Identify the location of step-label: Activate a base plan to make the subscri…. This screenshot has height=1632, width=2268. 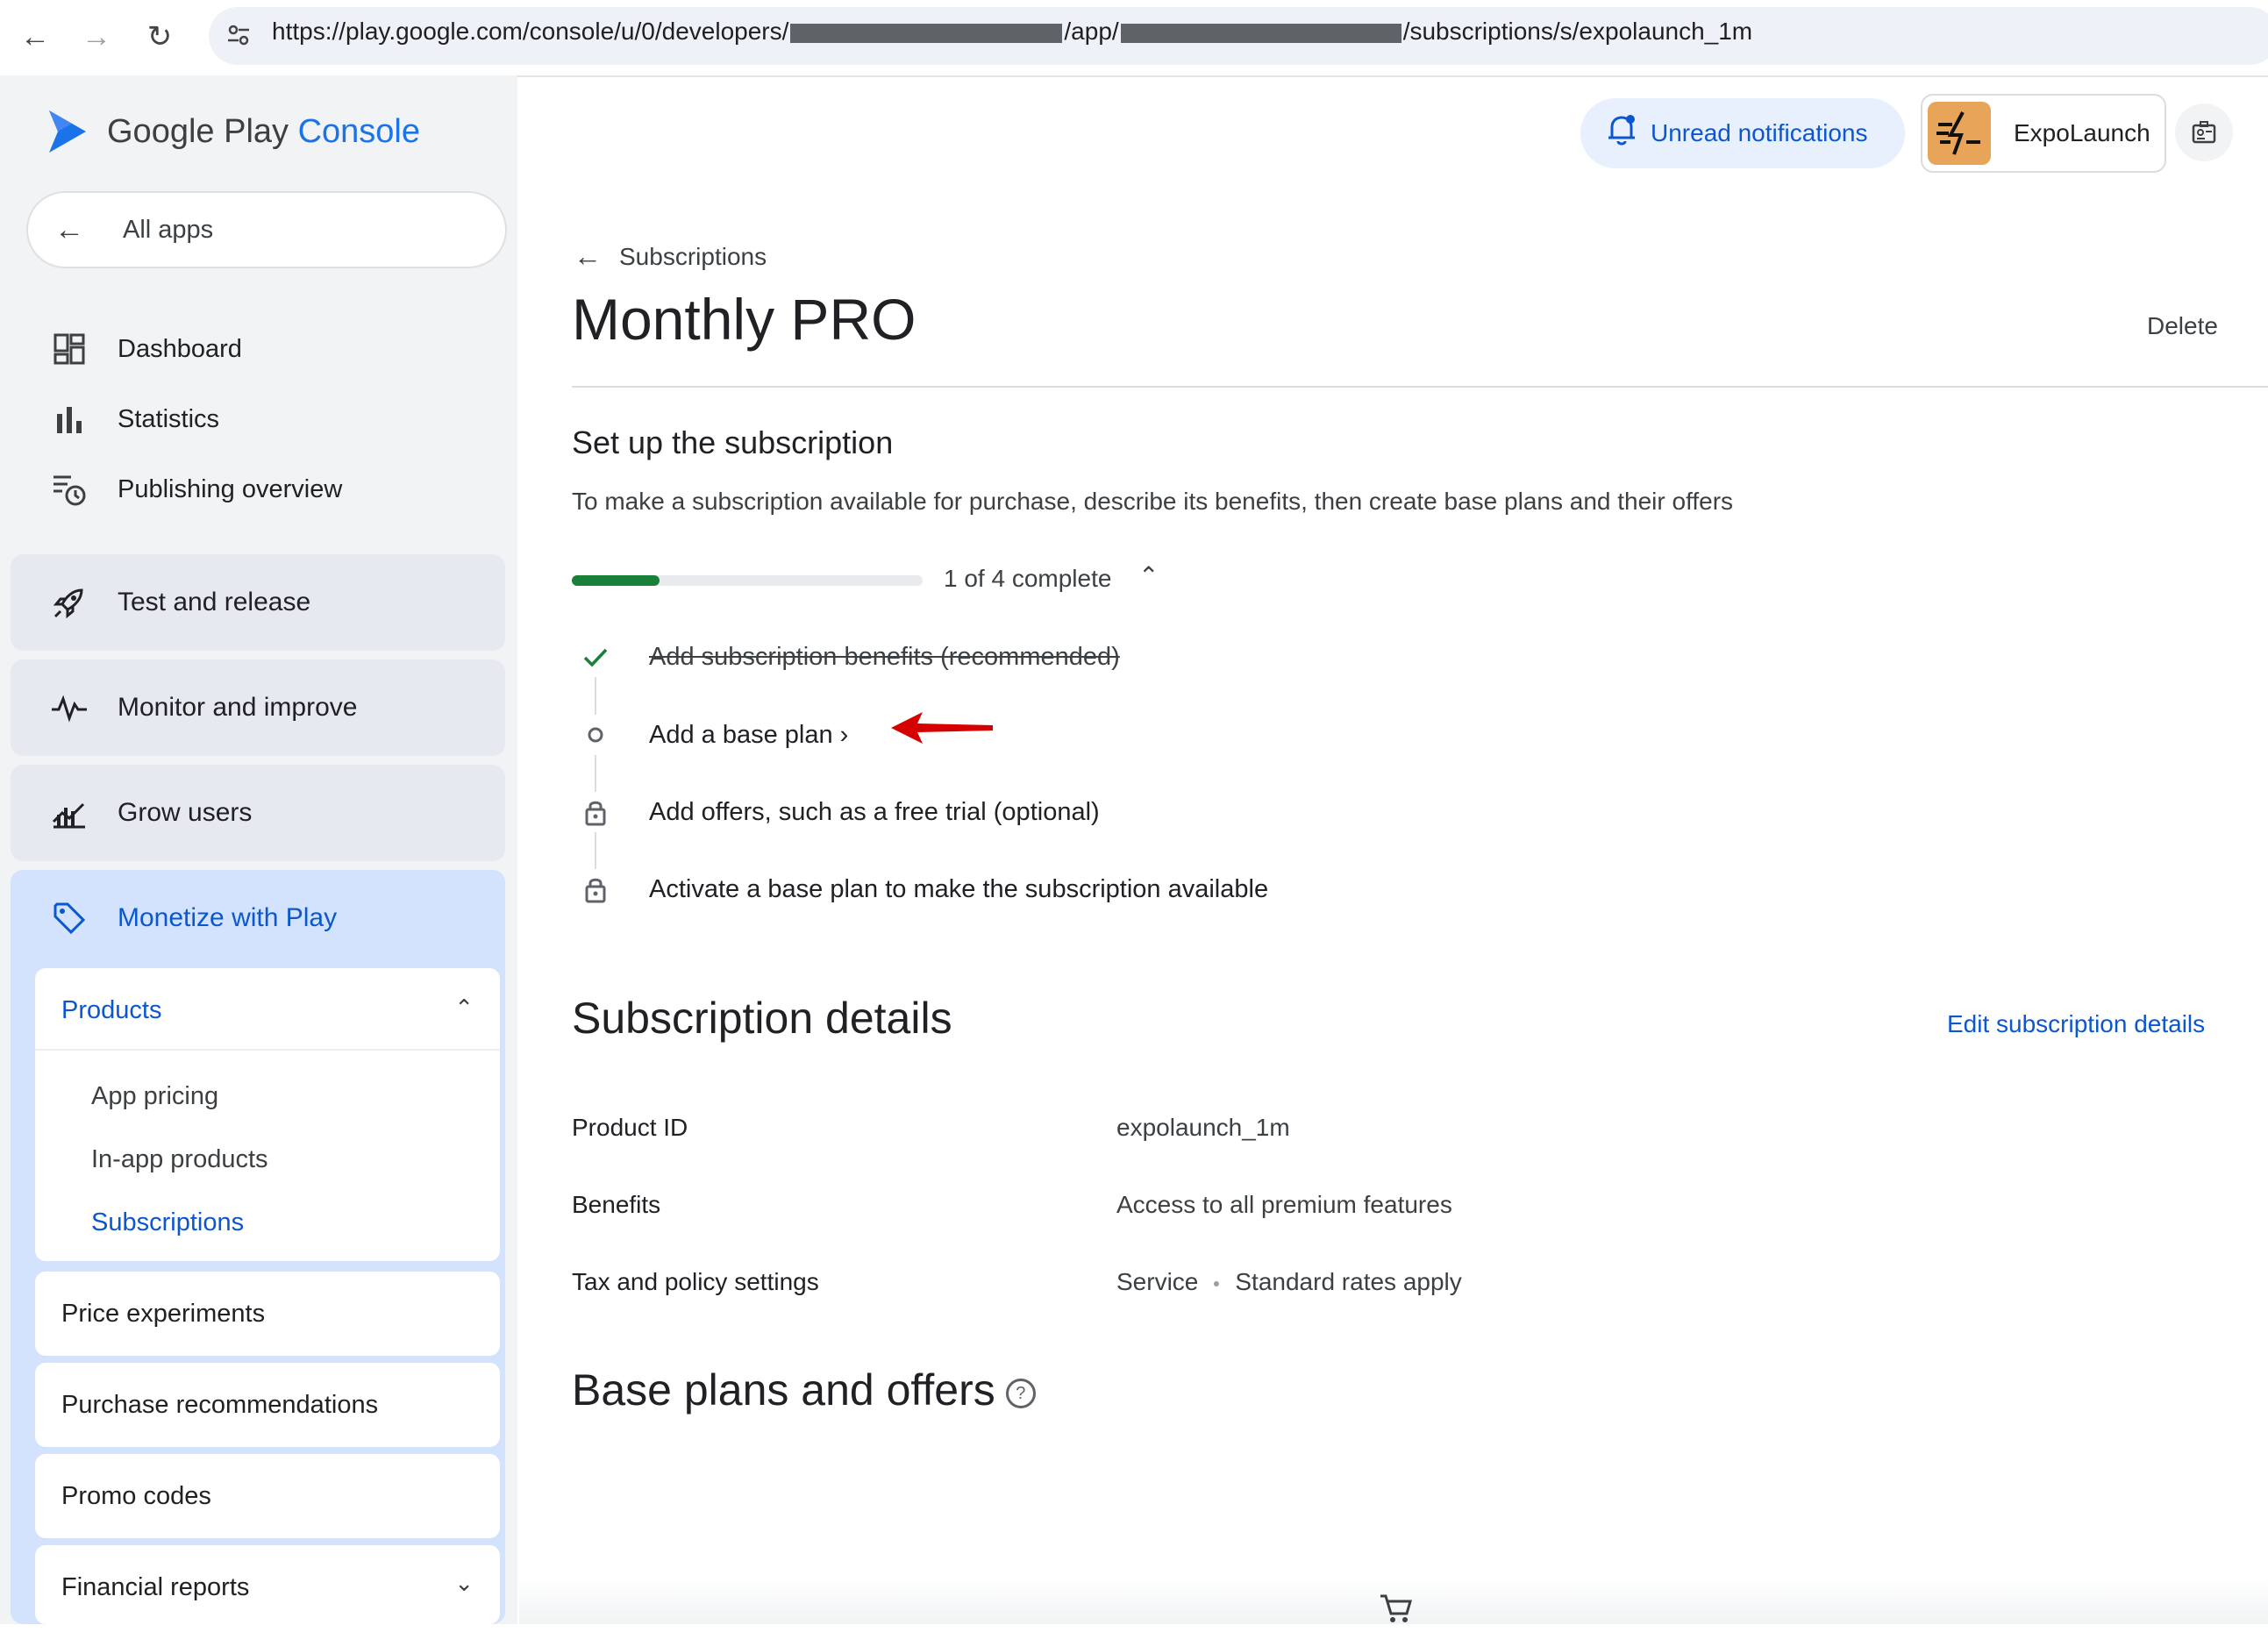
(959, 888).